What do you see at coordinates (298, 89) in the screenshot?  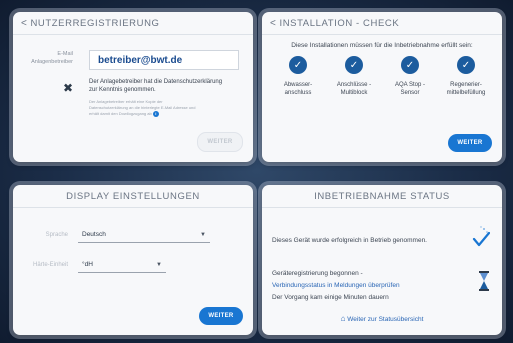 I see `check-item-label: Abwasser- anschluss` at bounding box center [298, 89].